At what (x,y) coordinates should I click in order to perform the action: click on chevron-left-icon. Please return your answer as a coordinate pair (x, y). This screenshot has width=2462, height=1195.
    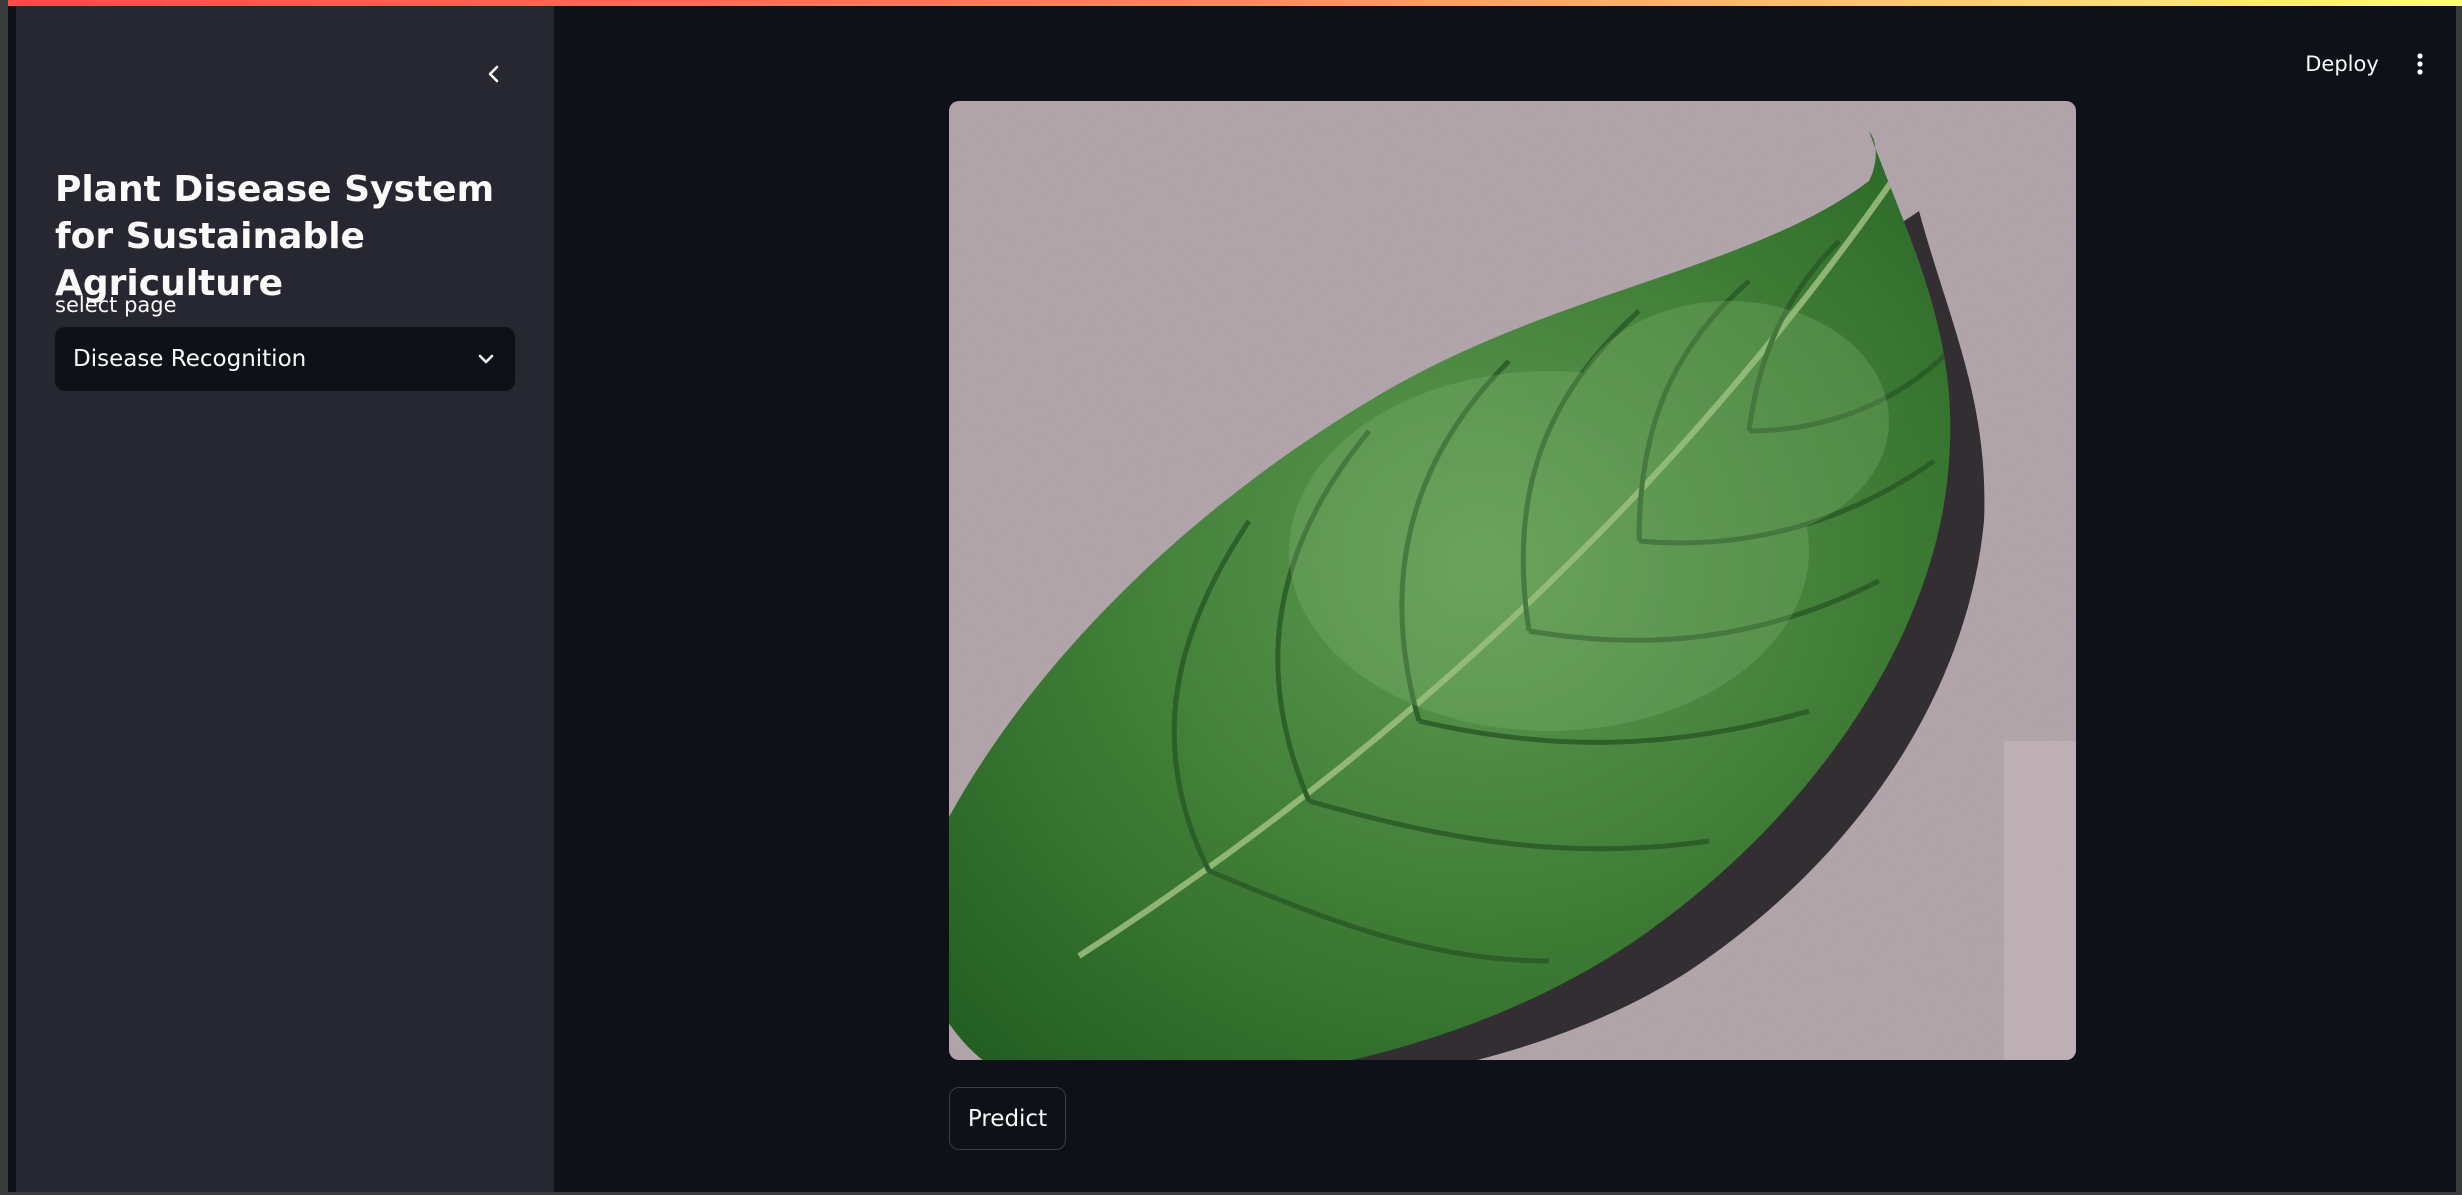
    Looking at the image, I should click on (493, 74).